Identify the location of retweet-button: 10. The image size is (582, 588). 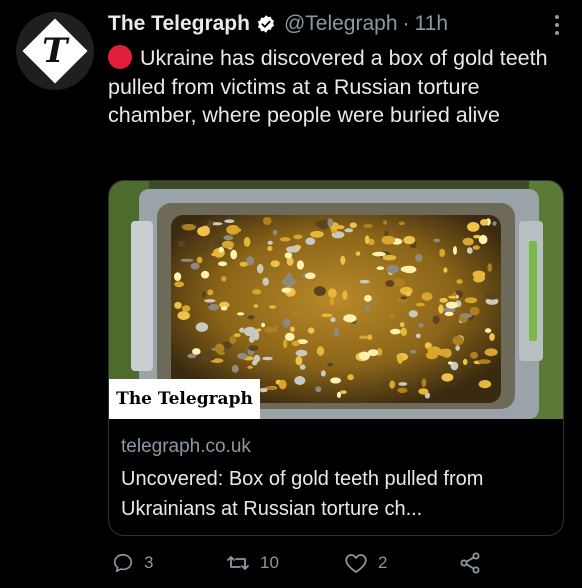
(252, 563).